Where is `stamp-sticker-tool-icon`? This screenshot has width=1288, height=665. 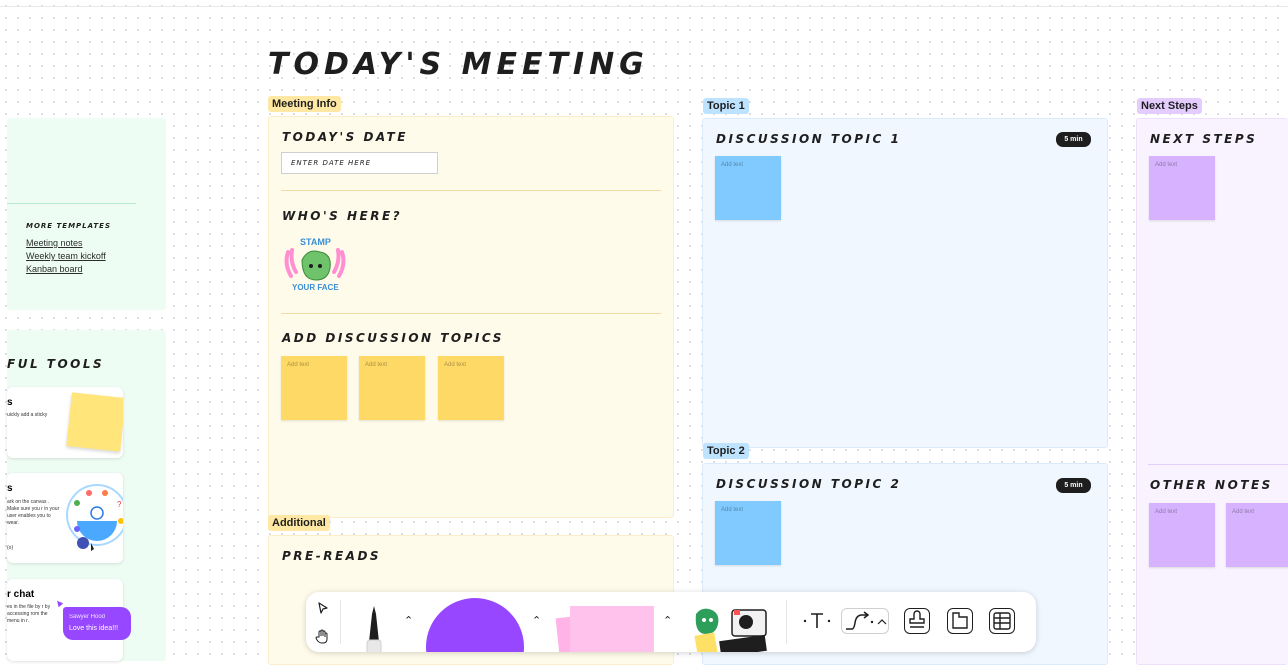
stamp-sticker-tool-icon is located at coordinates (730, 628).